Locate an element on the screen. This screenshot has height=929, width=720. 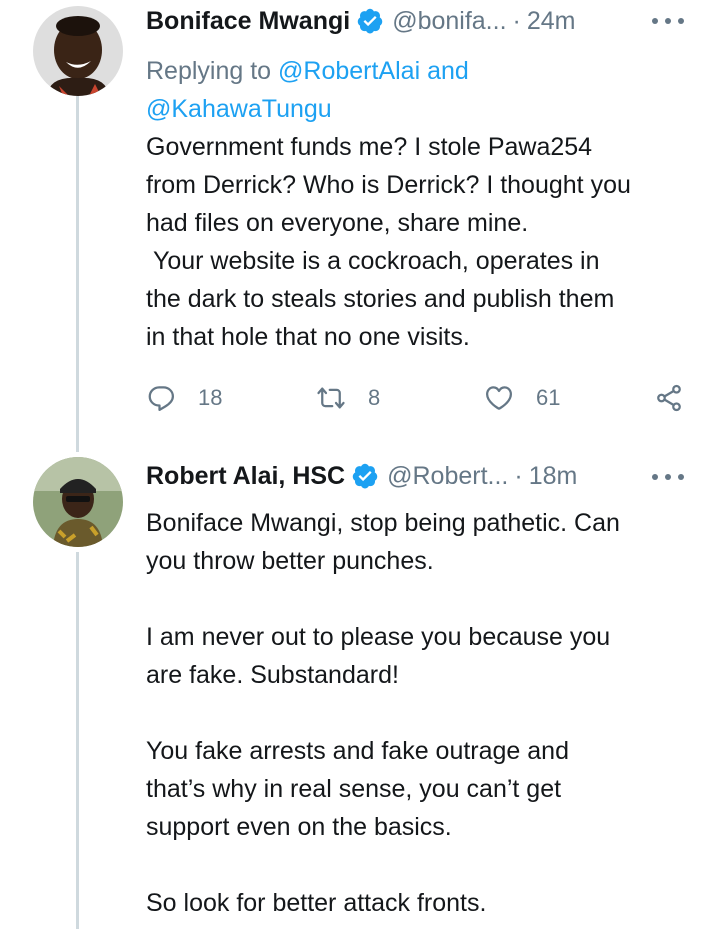
thread-line-bottom is located at coordinates (77, 740).